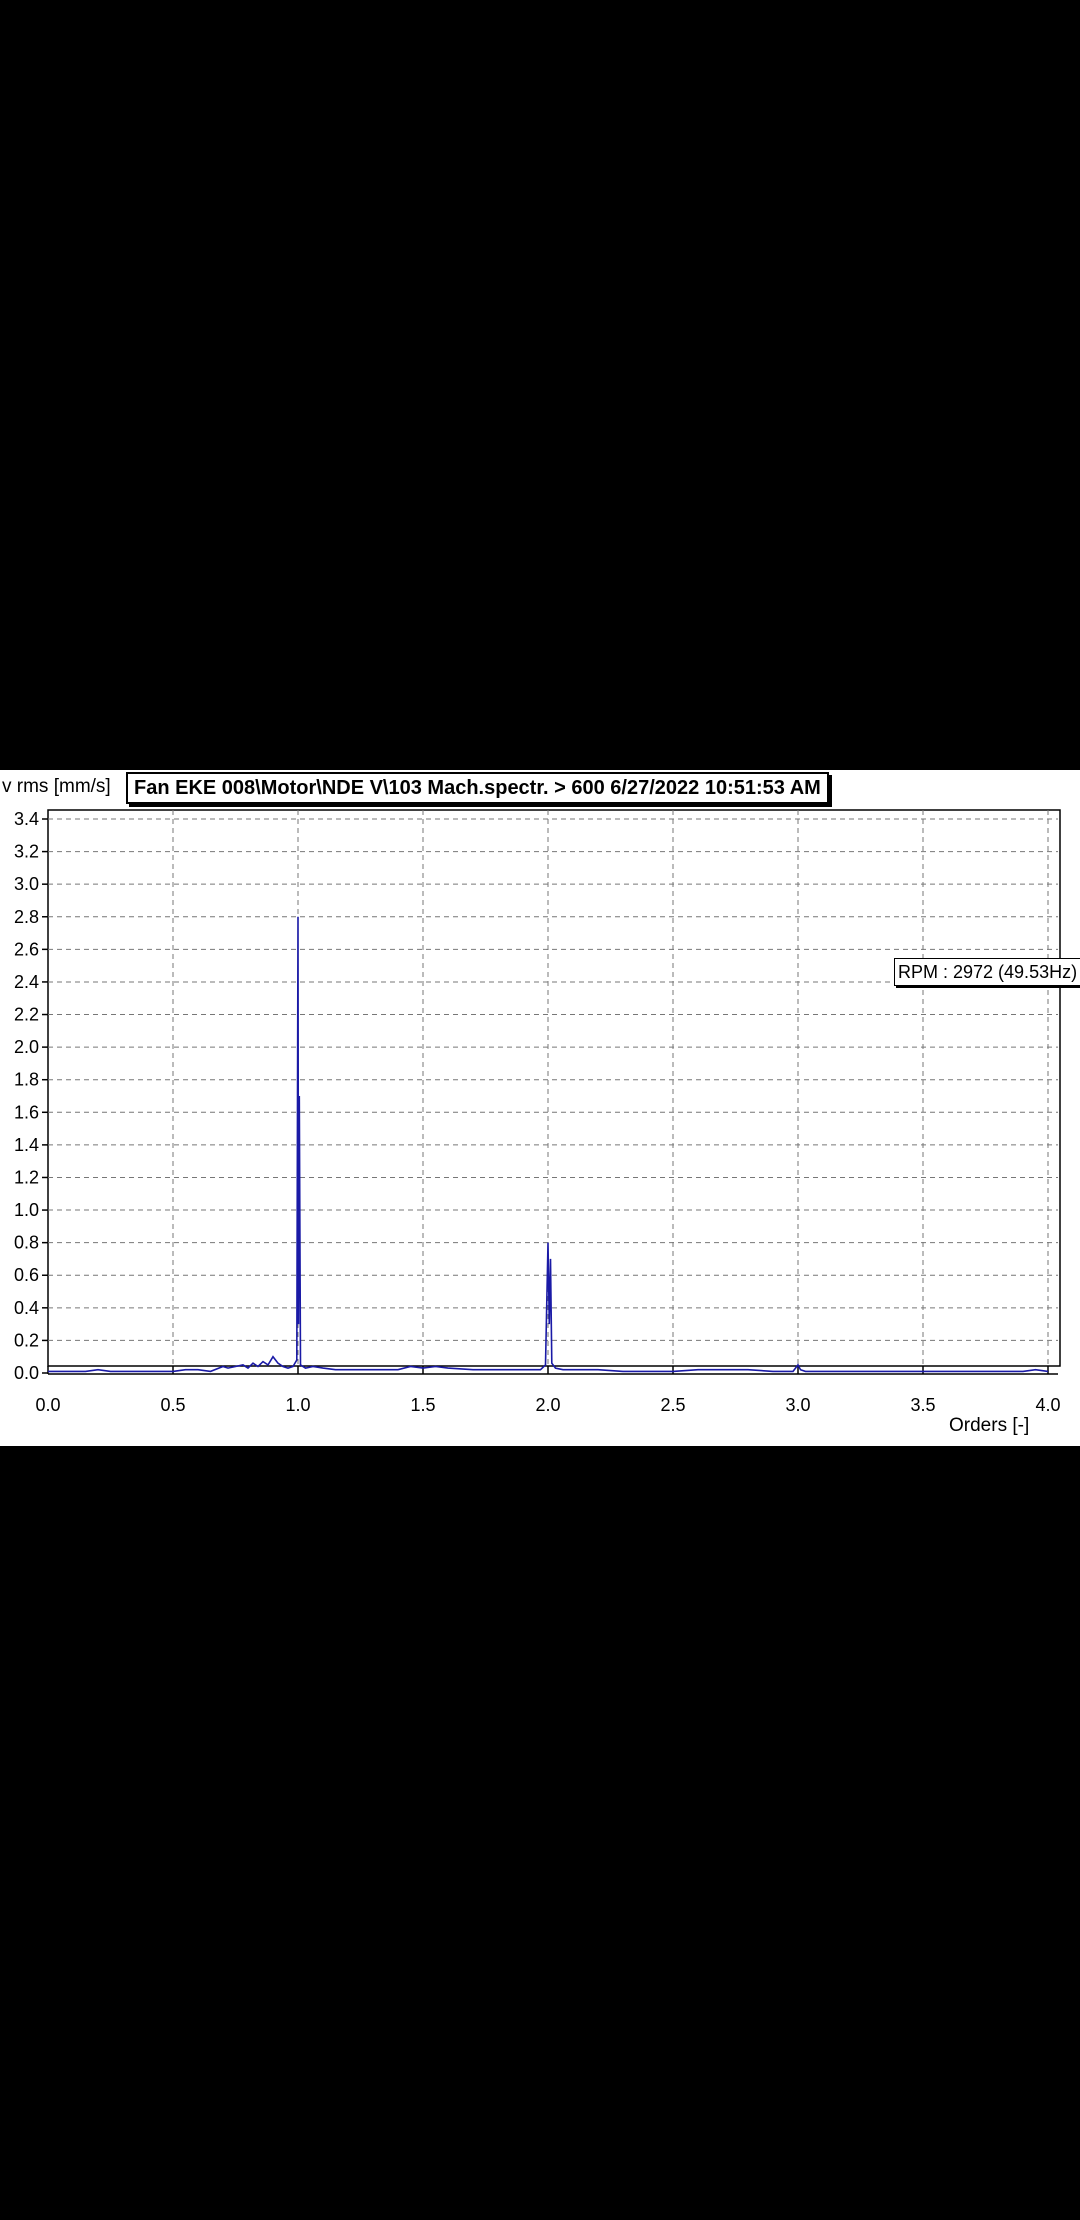  What do you see at coordinates (26, 1308) in the screenshot?
I see `y-tick-label: 0.4` at bounding box center [26, 1308].